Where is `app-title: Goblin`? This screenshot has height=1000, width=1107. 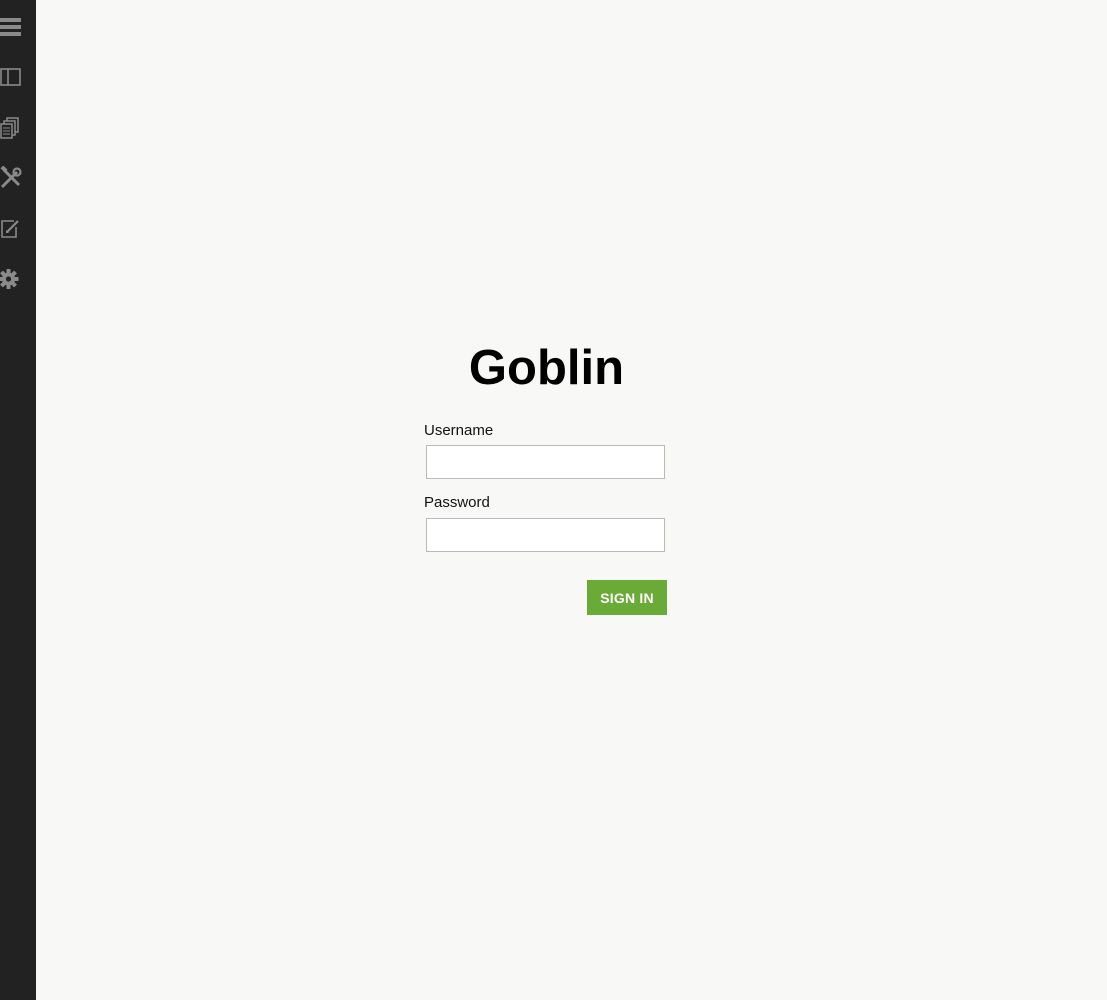
app-title: Goblin is located at coordinates (546, 368).